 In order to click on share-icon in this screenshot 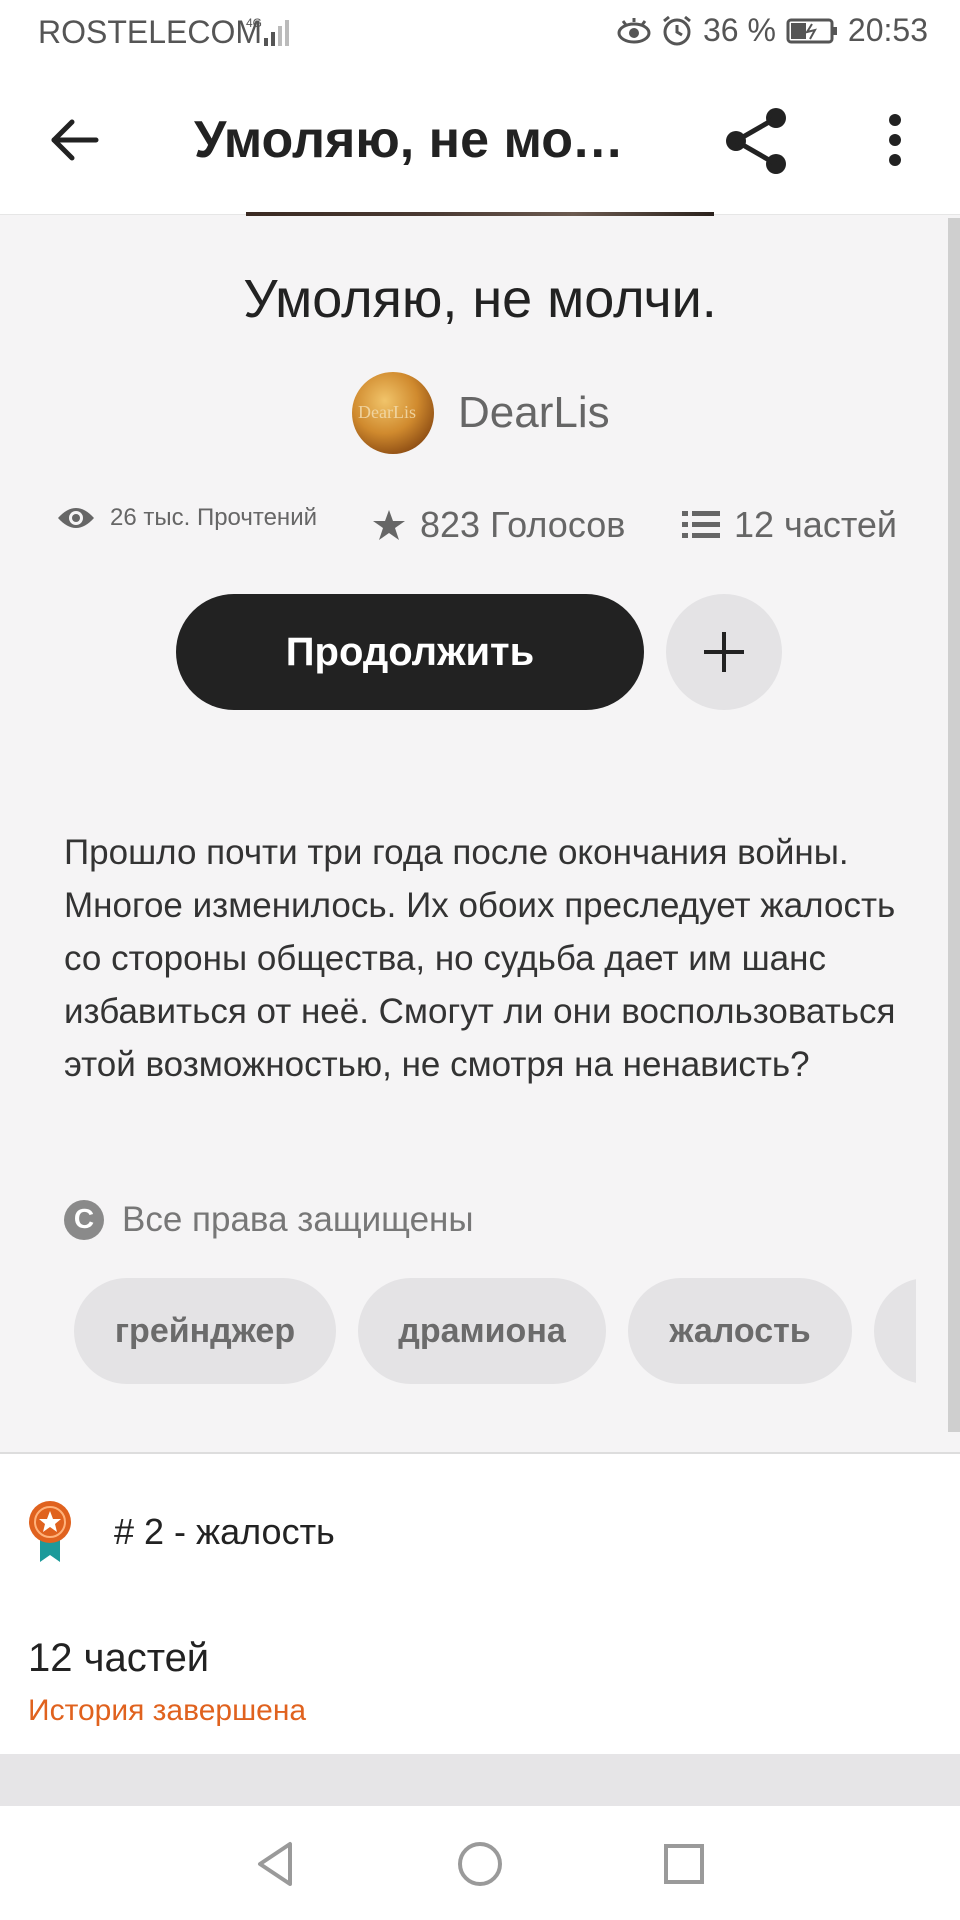, I will do `click(757, 141)`.